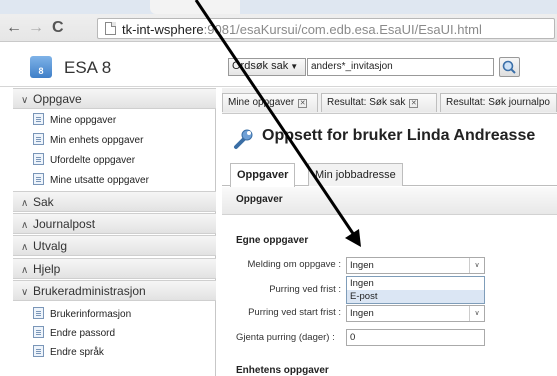 The height and width of the screenshot is (376, 557). Describe the element at coordinates (278, 7) in the screenshot. I see `browser-tabstrip` at that location.